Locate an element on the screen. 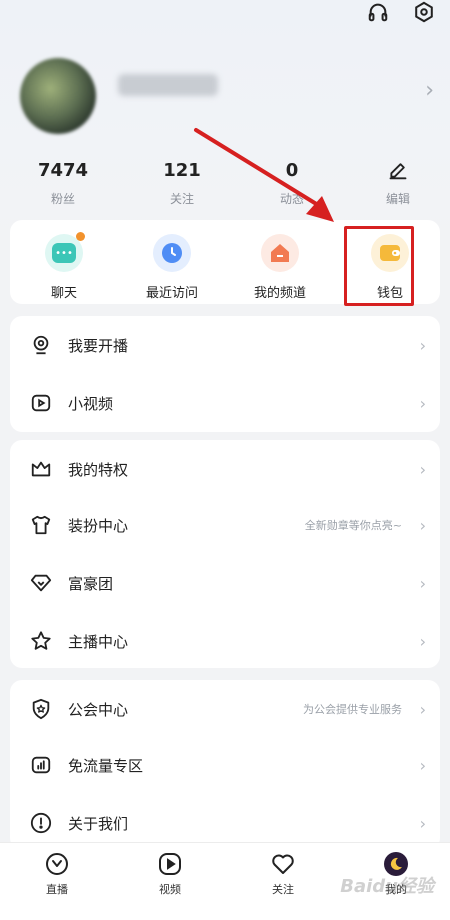  menu-item-label: 免流量专区 is located at coordinates (106, 765).